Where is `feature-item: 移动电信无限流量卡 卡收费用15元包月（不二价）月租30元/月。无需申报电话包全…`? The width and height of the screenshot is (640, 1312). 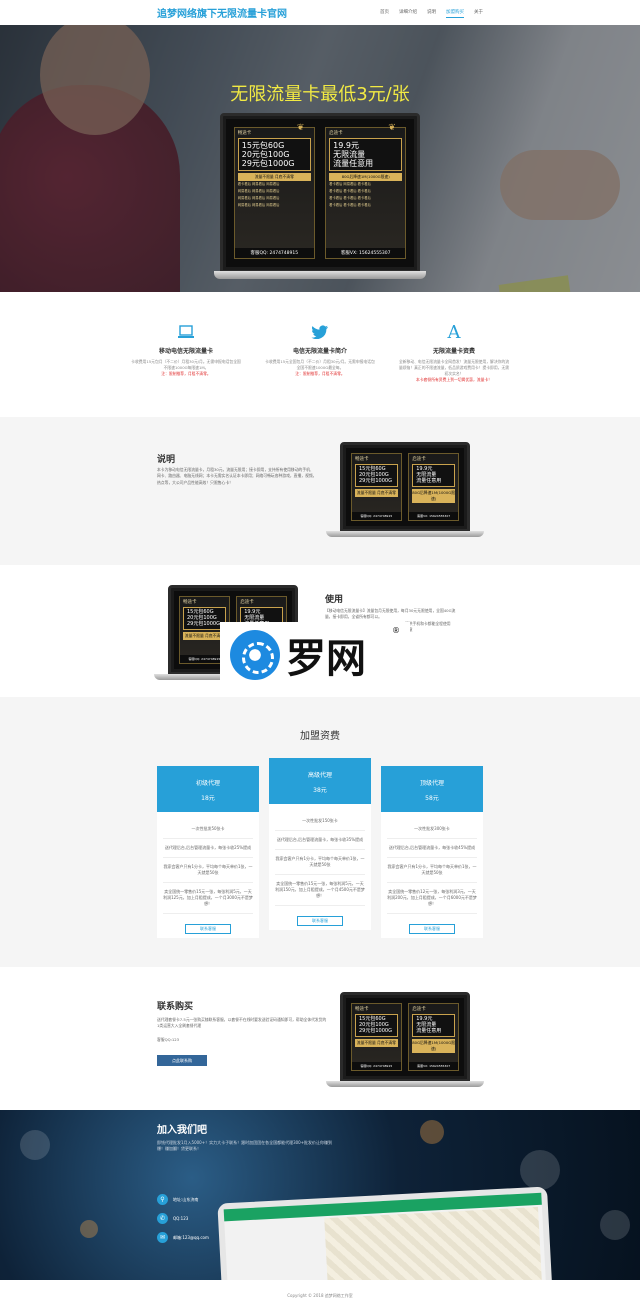 feature-item: 移动电信无限流量卡 卡收费用15元包月（不二价）月租30元/月。无需申报电话包全… is located at coordinates (186, 369).